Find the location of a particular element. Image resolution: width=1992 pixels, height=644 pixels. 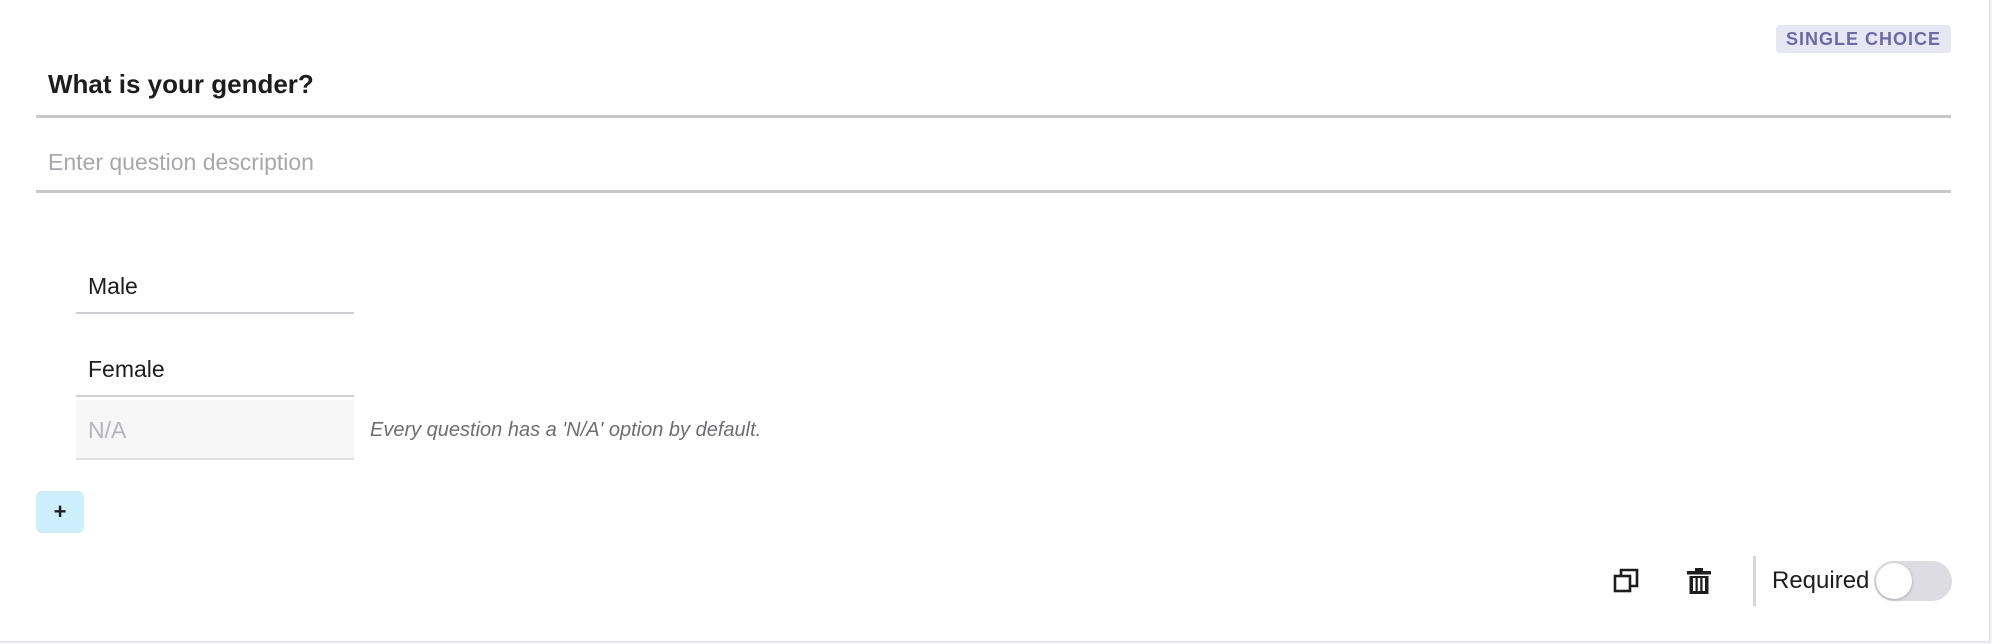

duplicate-icon is located at coordinates (1626, 580).